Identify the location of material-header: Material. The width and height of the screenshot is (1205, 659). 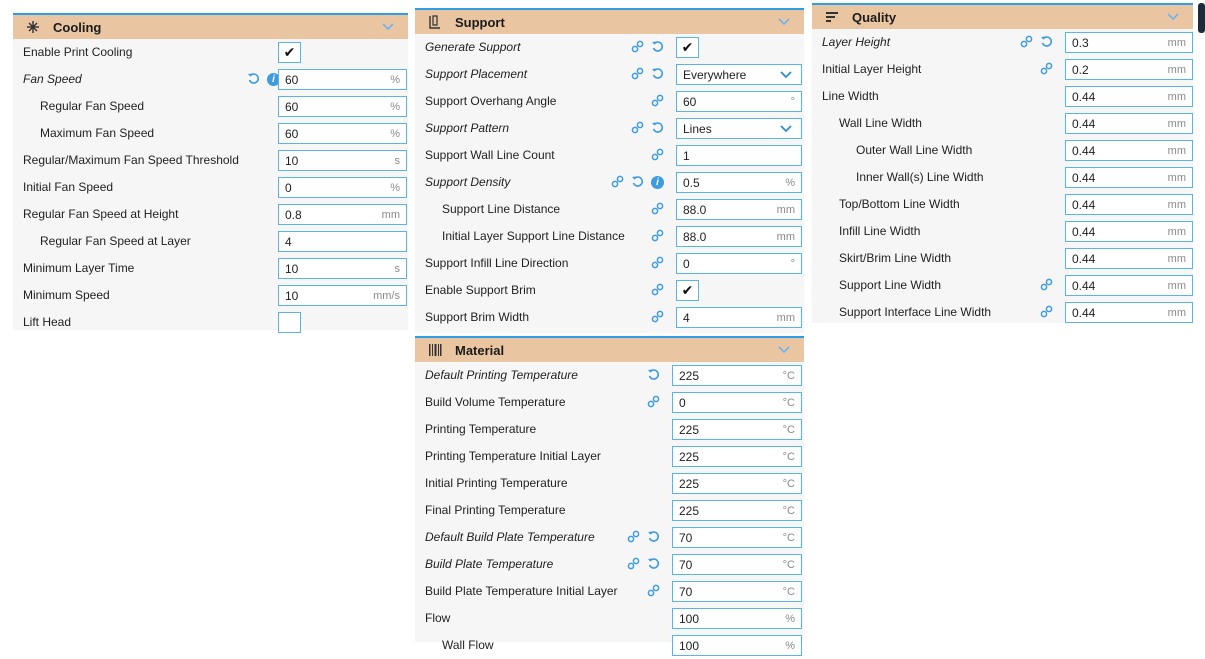
(609, 349).